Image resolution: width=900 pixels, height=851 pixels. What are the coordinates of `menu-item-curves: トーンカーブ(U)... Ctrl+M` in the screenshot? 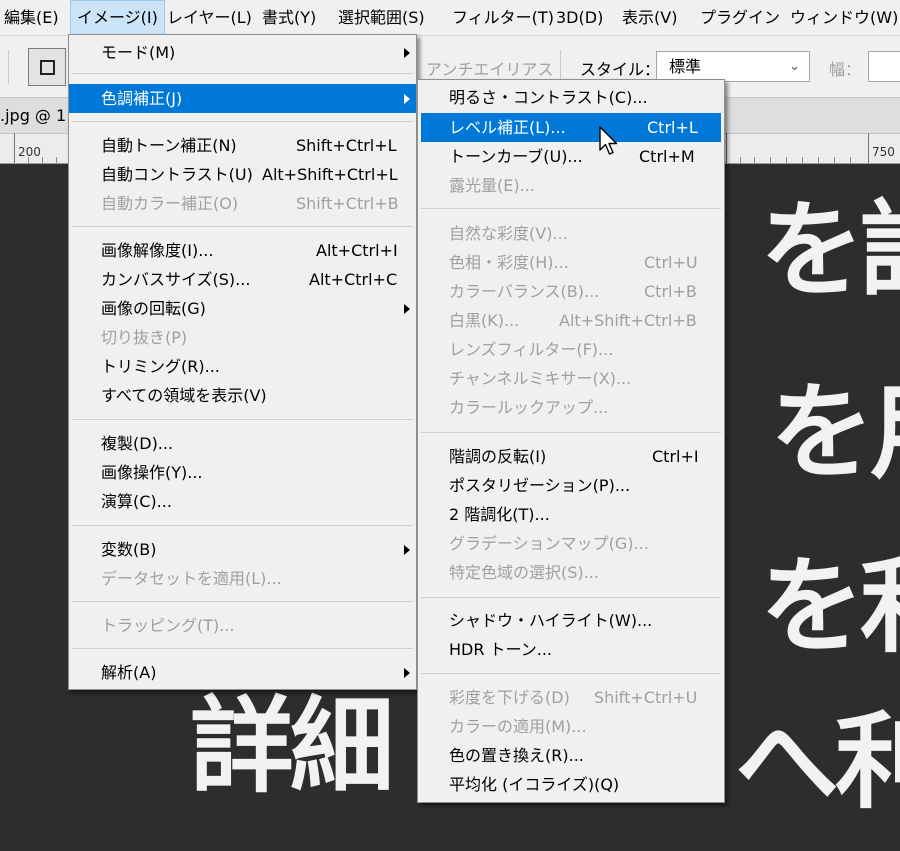 It's located at (571, 156).